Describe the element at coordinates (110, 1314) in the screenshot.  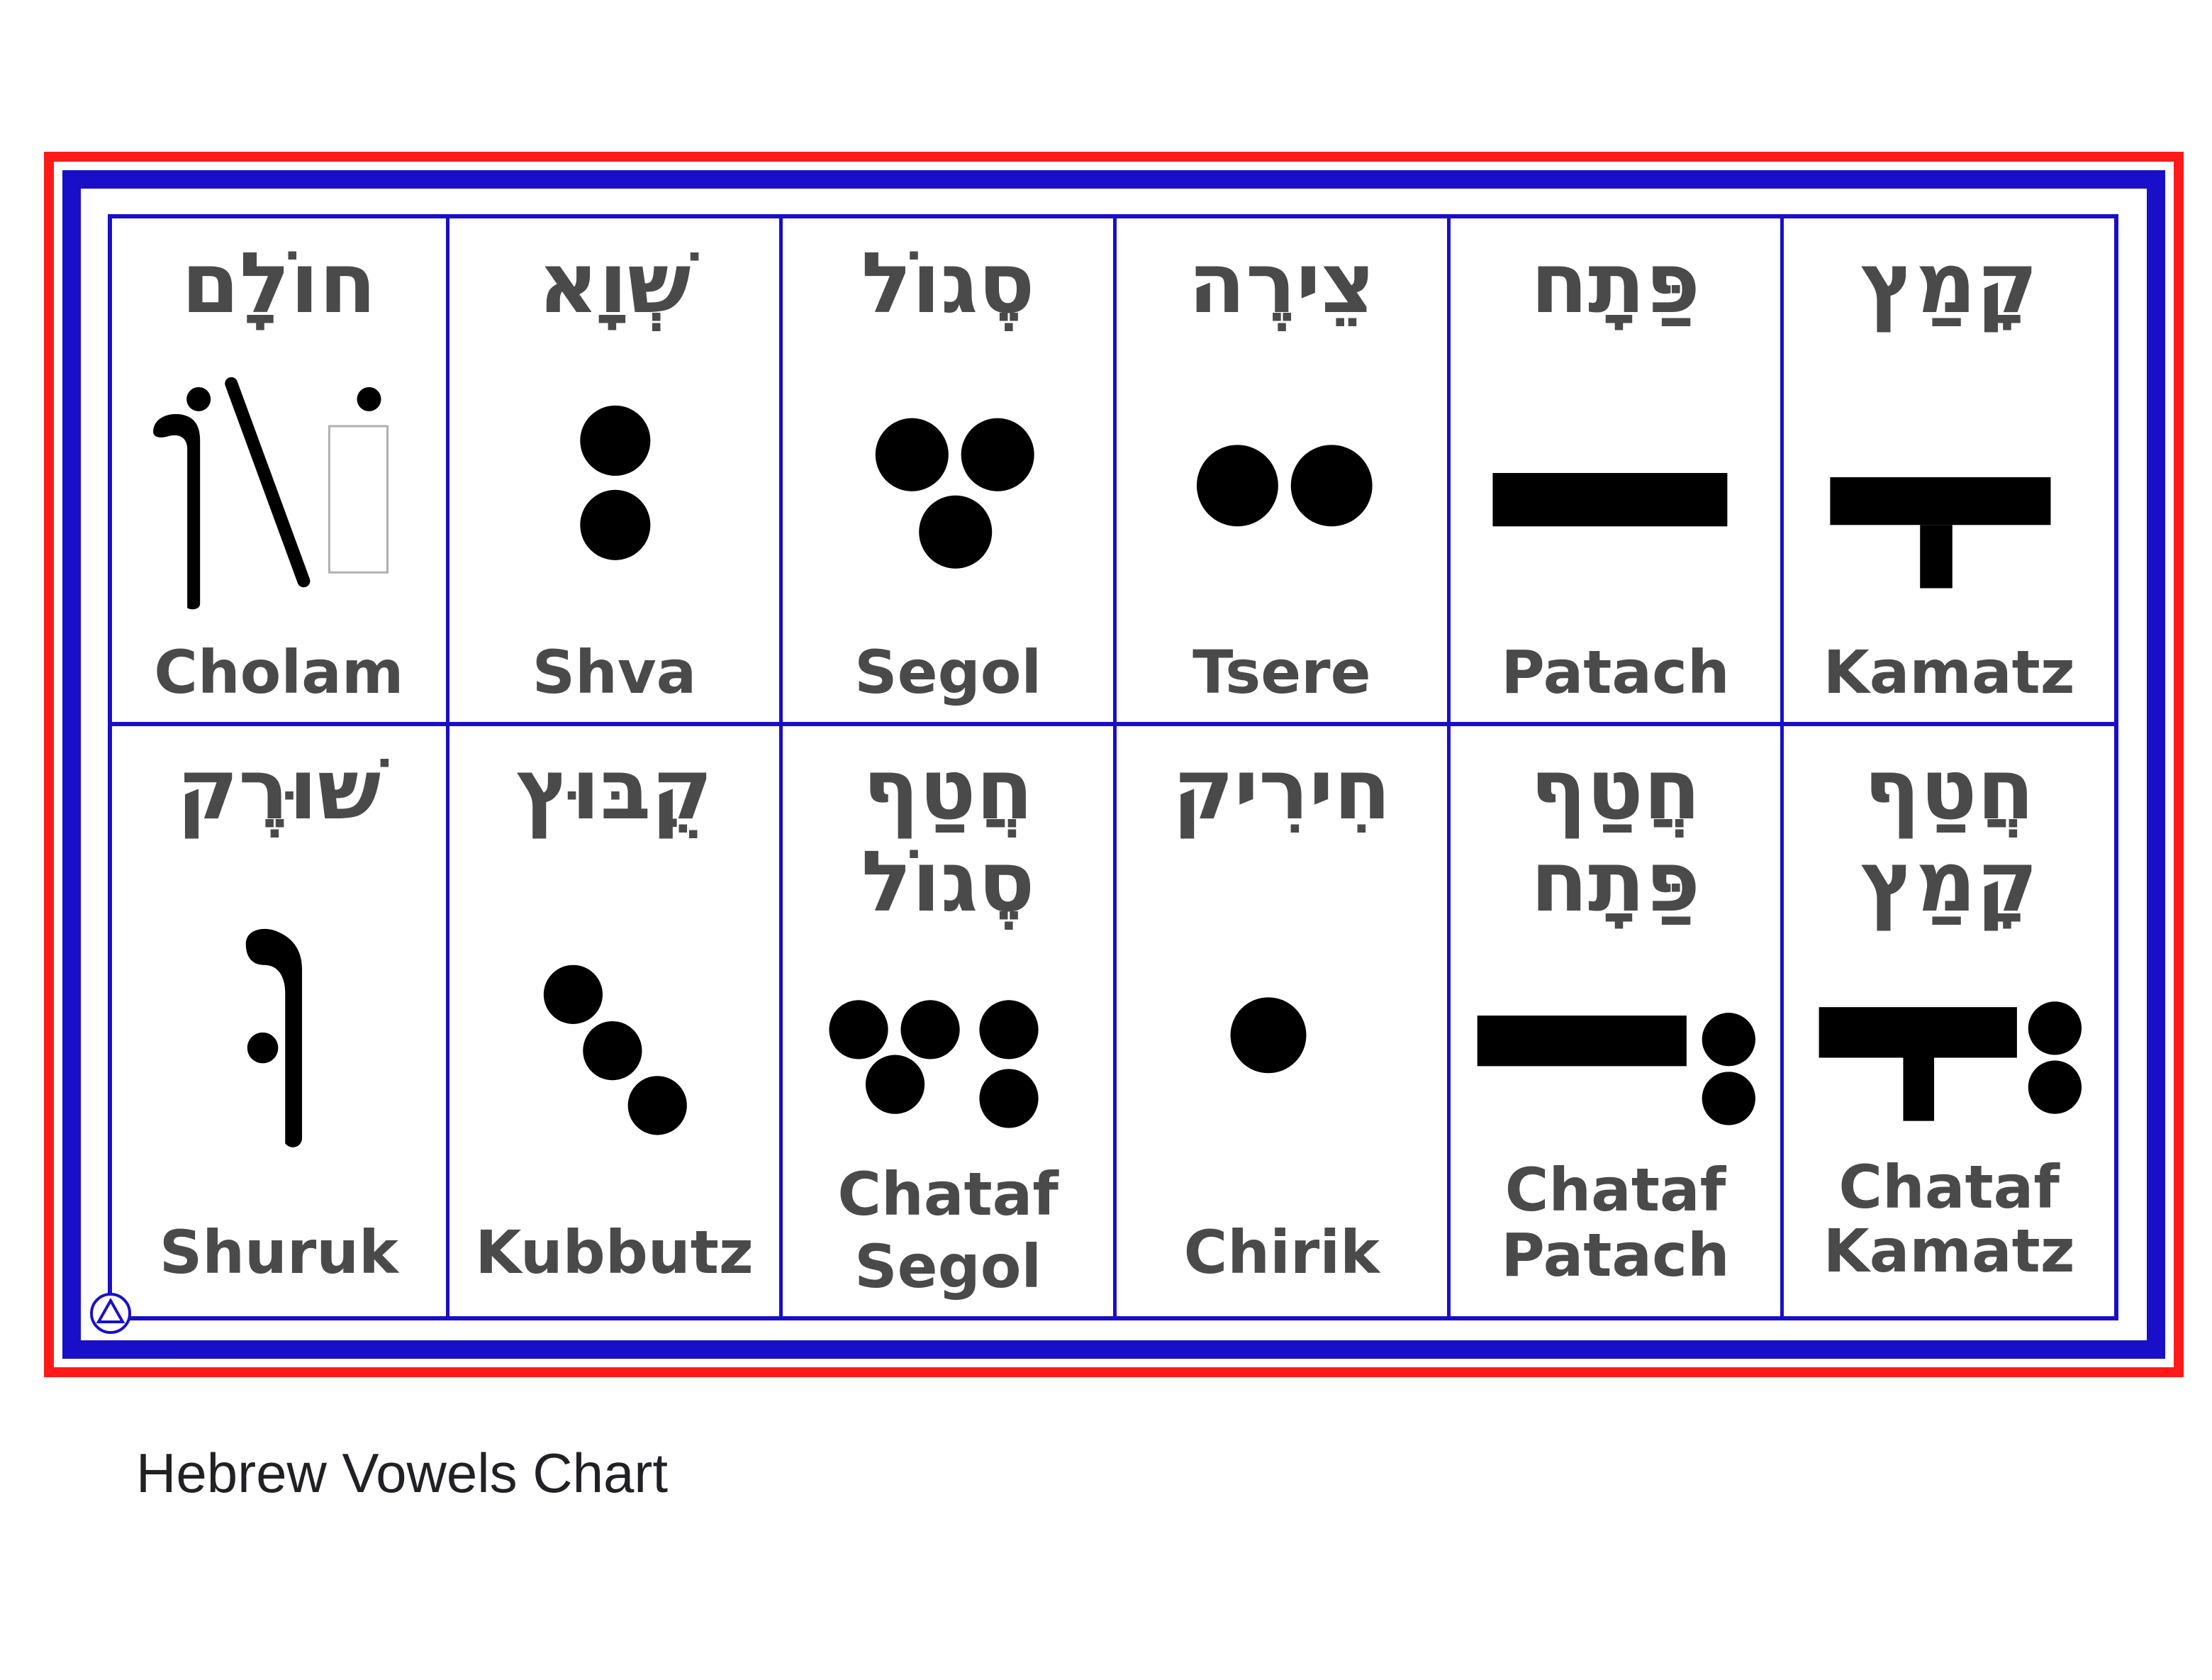
I see `logo-icon` at that location.